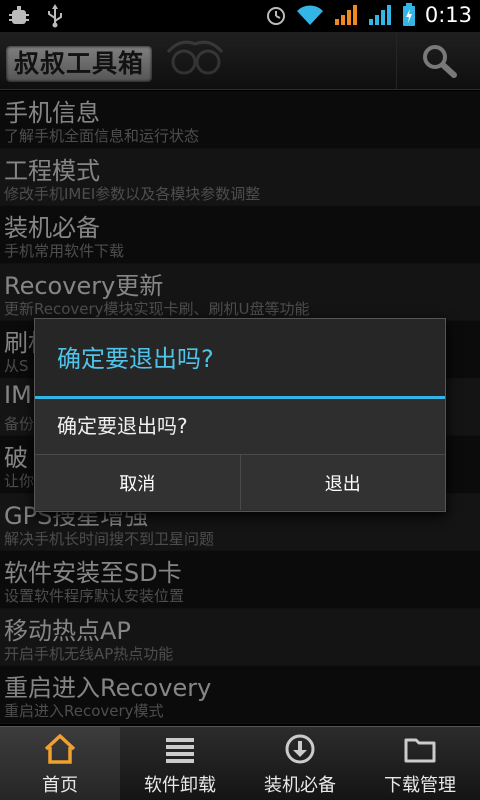  I want to click on tab-label: 软件卸载, so click(180, 785).